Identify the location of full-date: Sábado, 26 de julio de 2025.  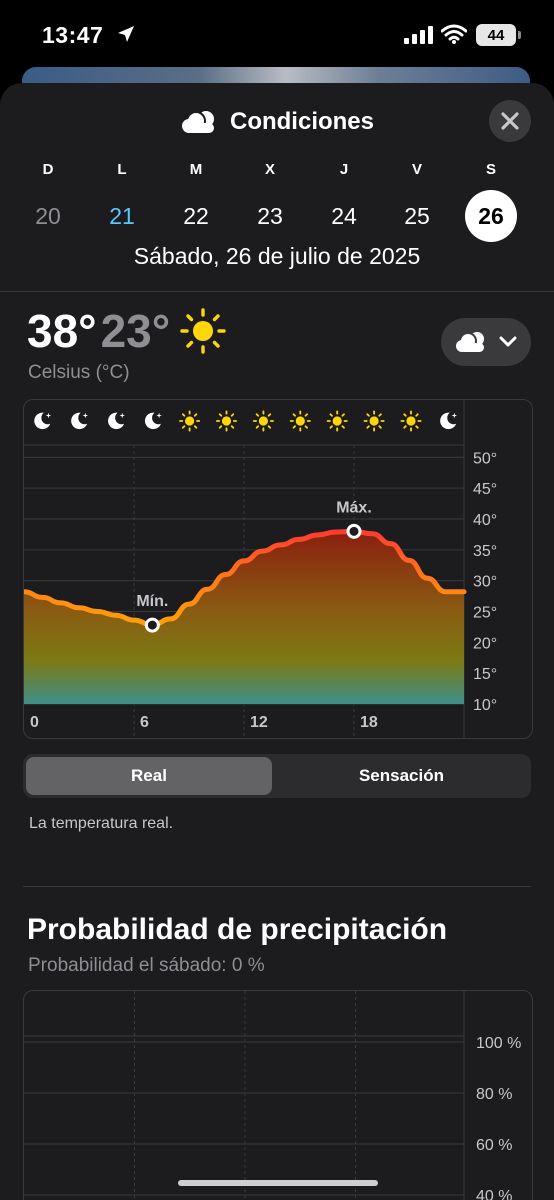
(277, 256).